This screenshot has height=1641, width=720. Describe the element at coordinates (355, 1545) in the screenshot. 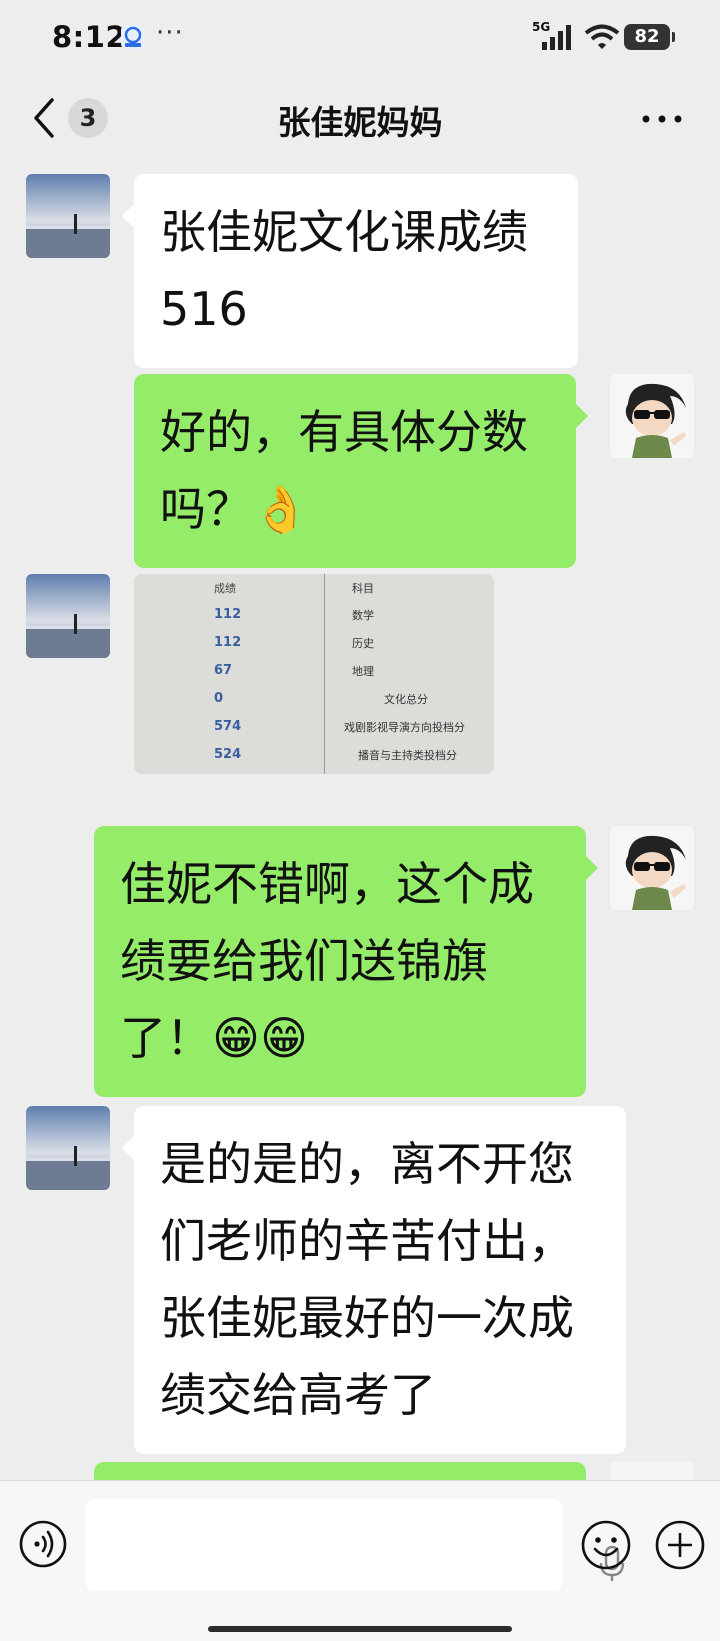

I see `message-input` at that location.